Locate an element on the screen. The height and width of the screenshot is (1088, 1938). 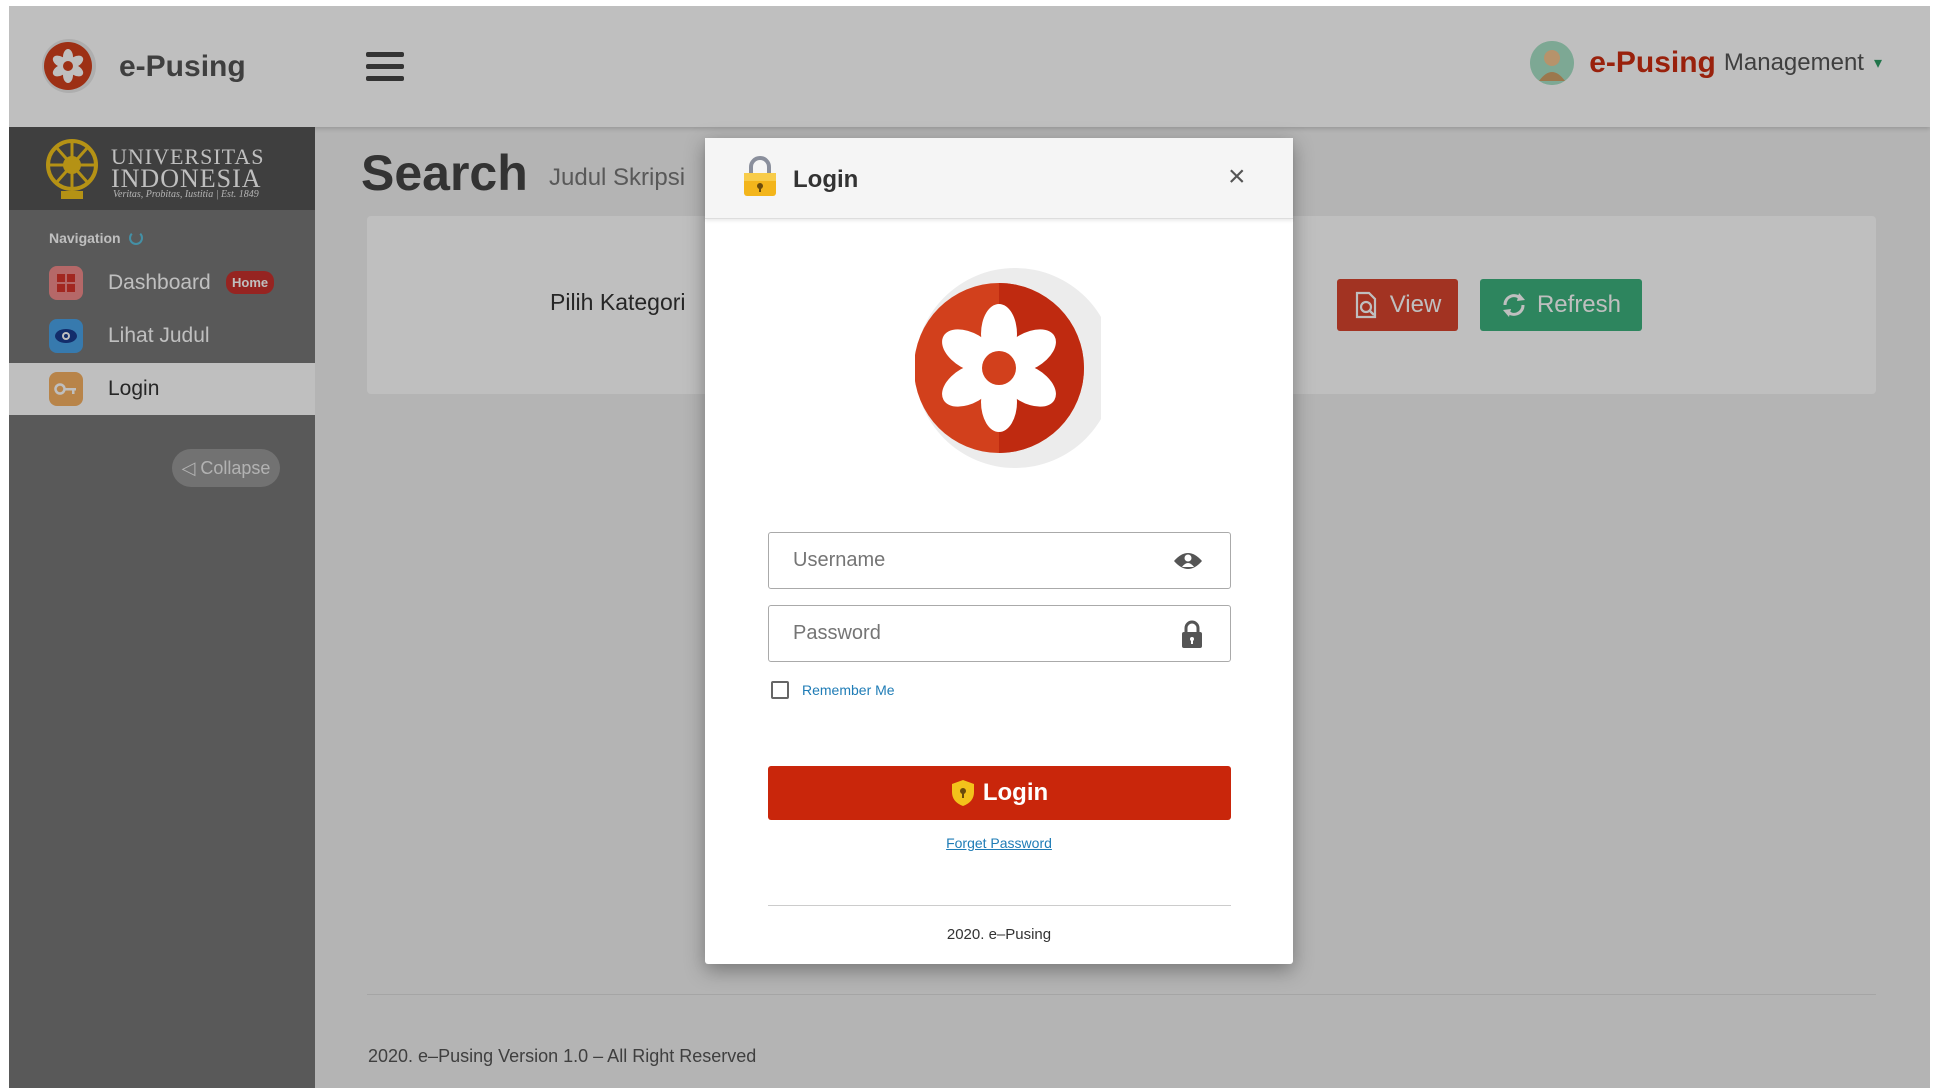
remember-me: Remember Me is located at coordinates (833, 690).